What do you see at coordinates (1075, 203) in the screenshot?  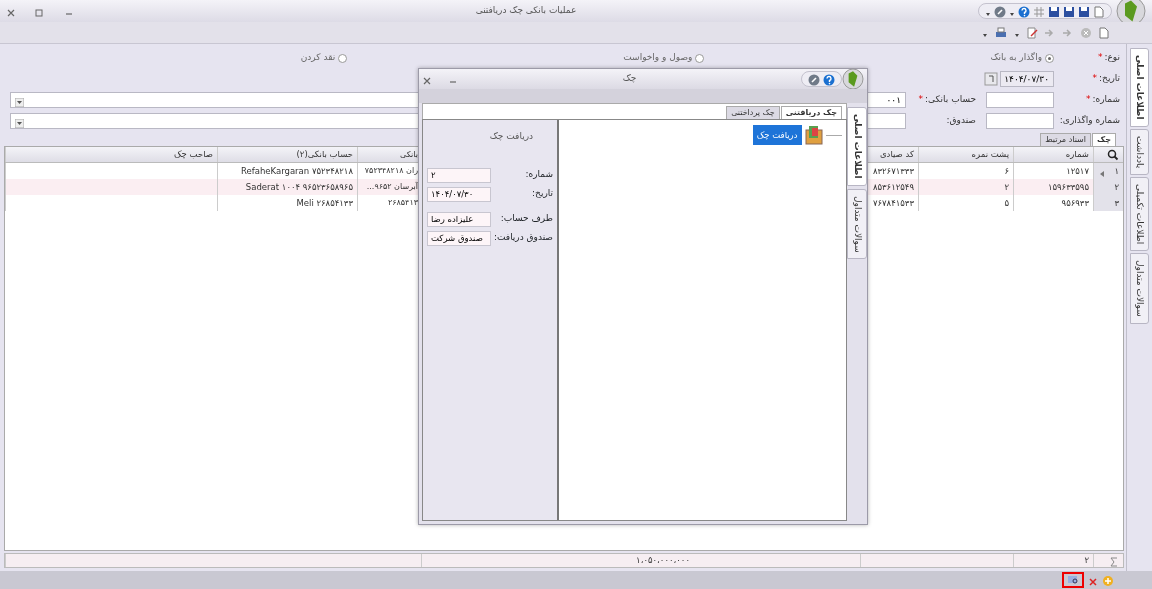 I see `table-cell: ۹۵۶۹۳۳` at bounding box center [1075, 203].